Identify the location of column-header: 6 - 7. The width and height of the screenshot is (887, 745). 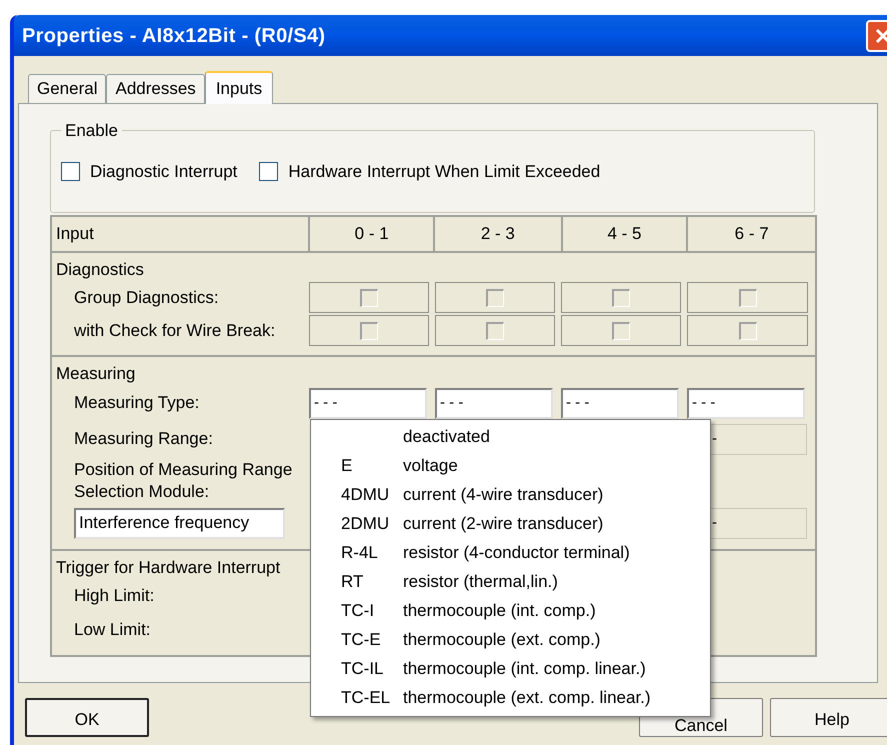
(750, 234).